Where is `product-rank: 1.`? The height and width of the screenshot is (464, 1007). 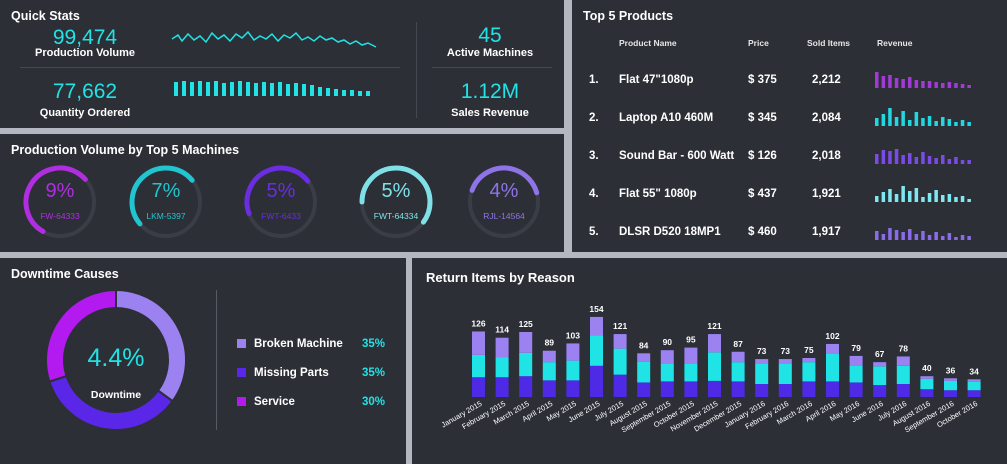
product-rank: 1. is located at coordinates (594, 80).